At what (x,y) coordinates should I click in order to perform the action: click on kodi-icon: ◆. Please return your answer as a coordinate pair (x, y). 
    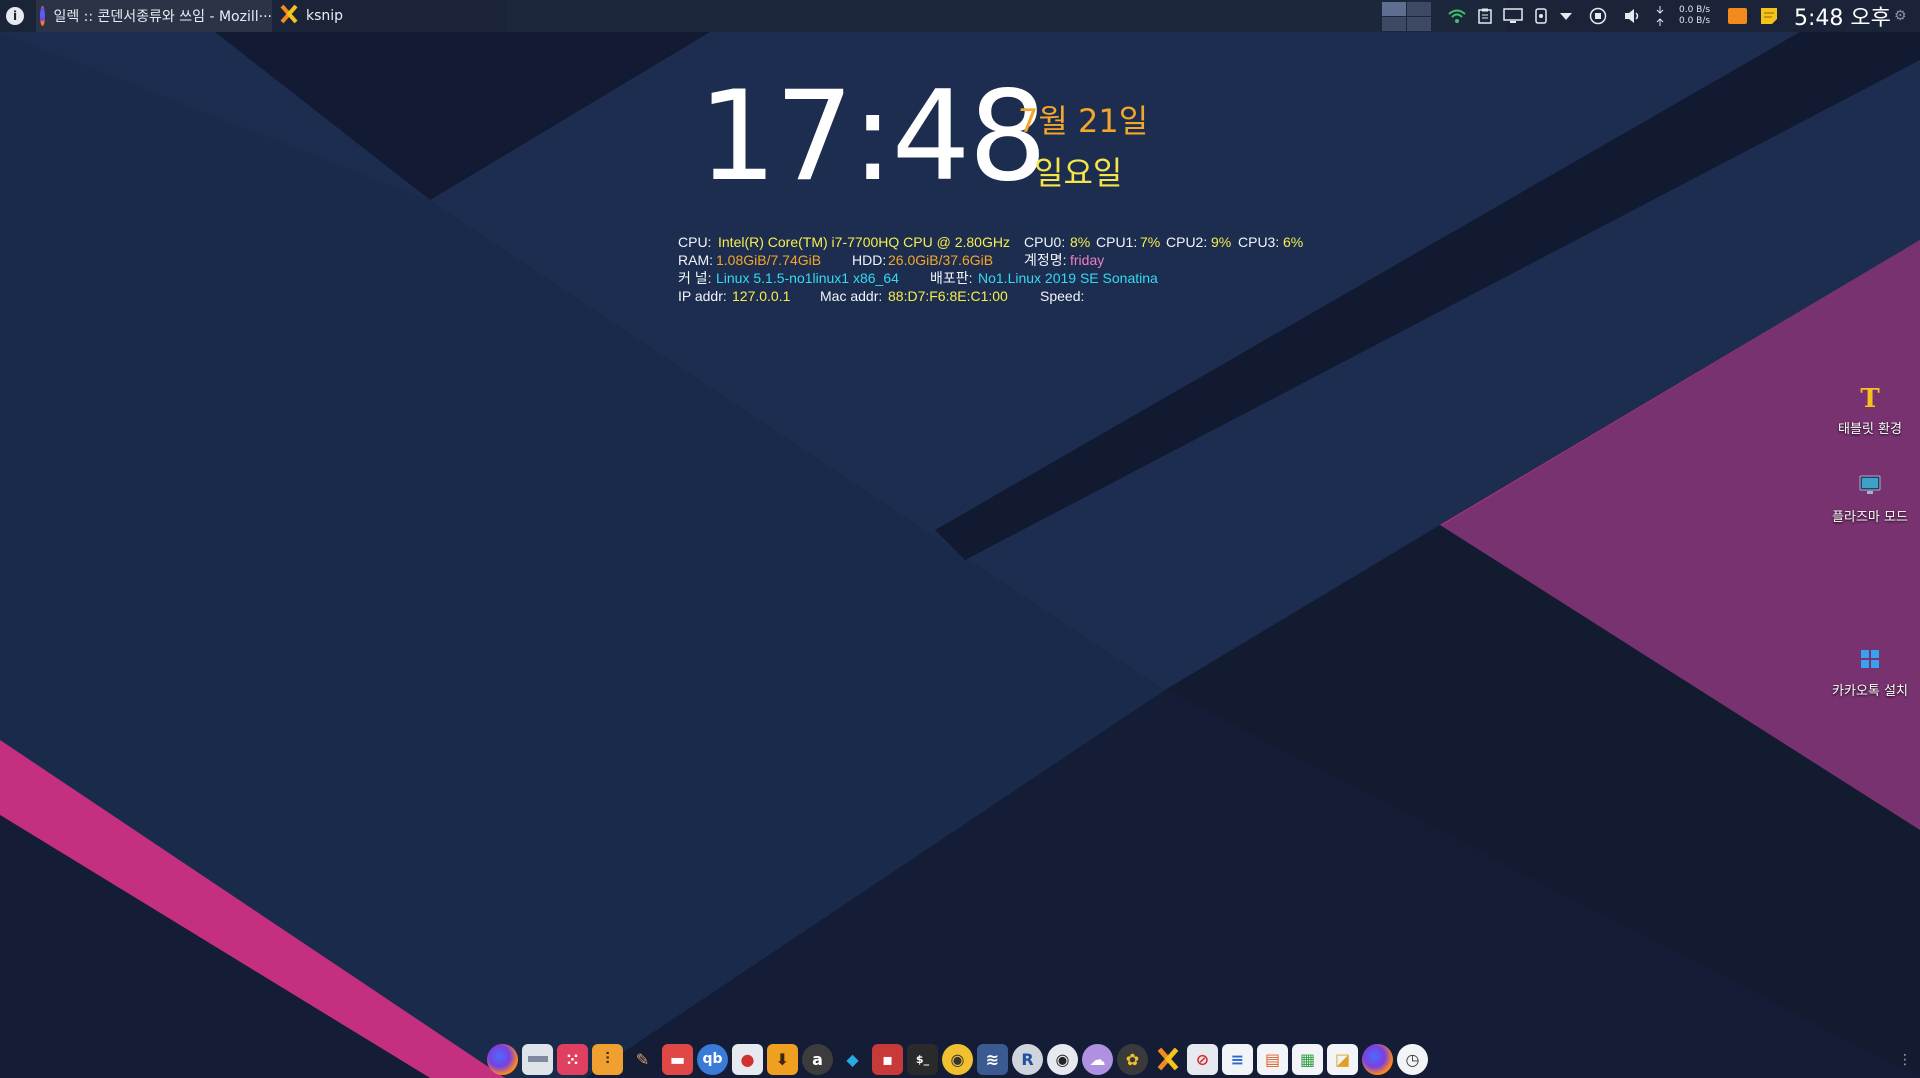
    Looking at the image, I should click on (852, 1059).